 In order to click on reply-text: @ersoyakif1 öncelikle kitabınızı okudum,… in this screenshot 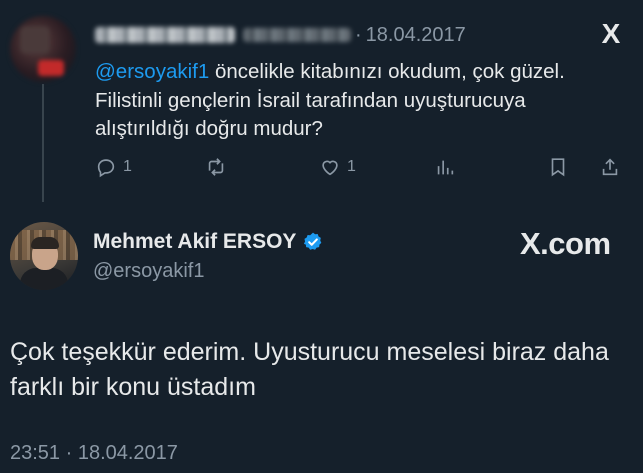, I will do `click(357, 101)`.